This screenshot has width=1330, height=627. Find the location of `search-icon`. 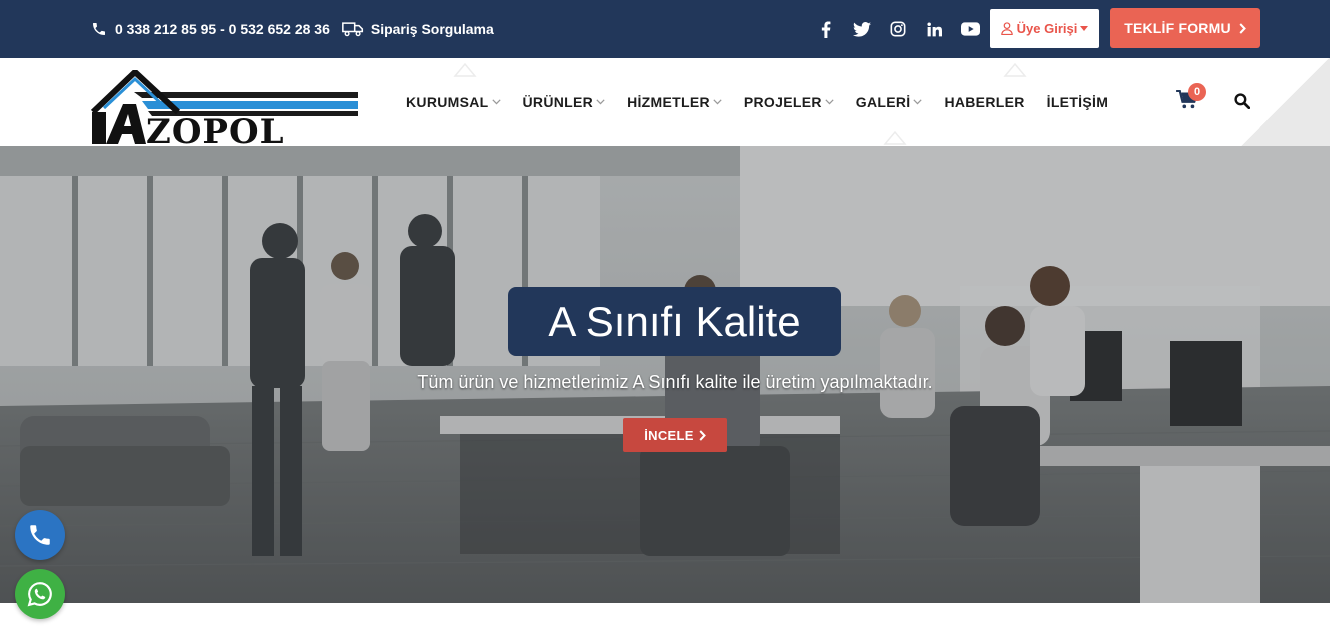

search-icon is located at coordinates (1242, 101).